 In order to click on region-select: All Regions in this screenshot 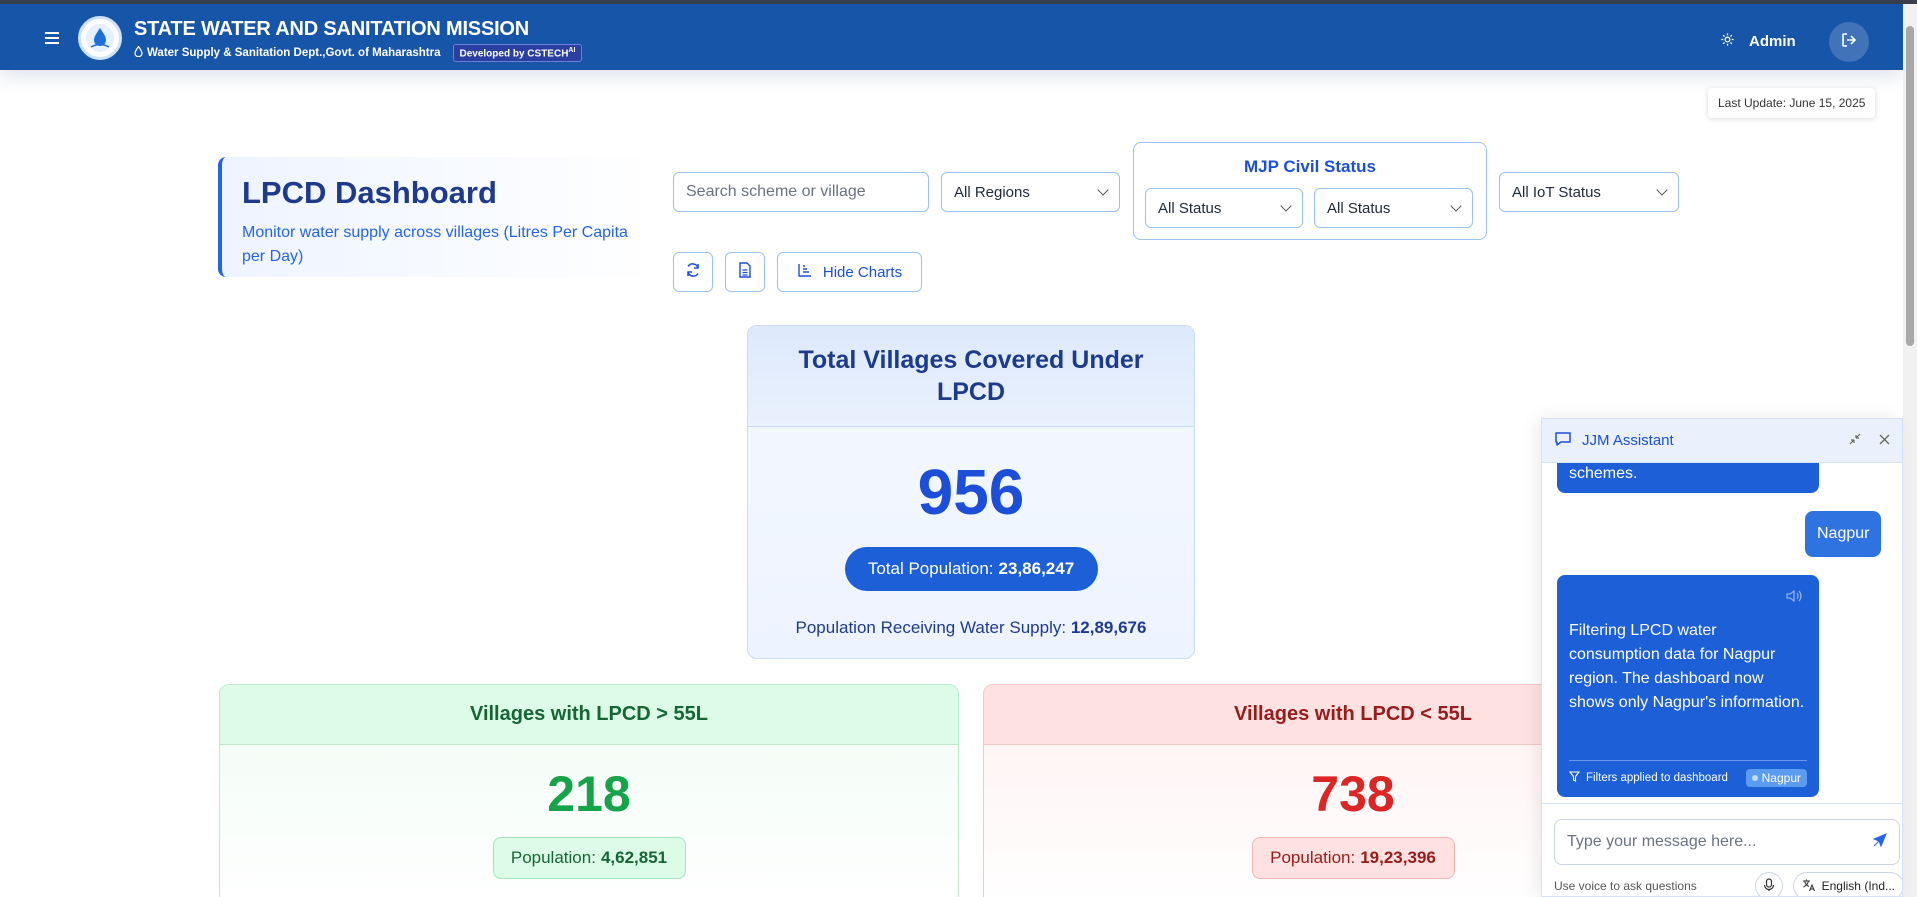, I will do `click(1030, 192)`.